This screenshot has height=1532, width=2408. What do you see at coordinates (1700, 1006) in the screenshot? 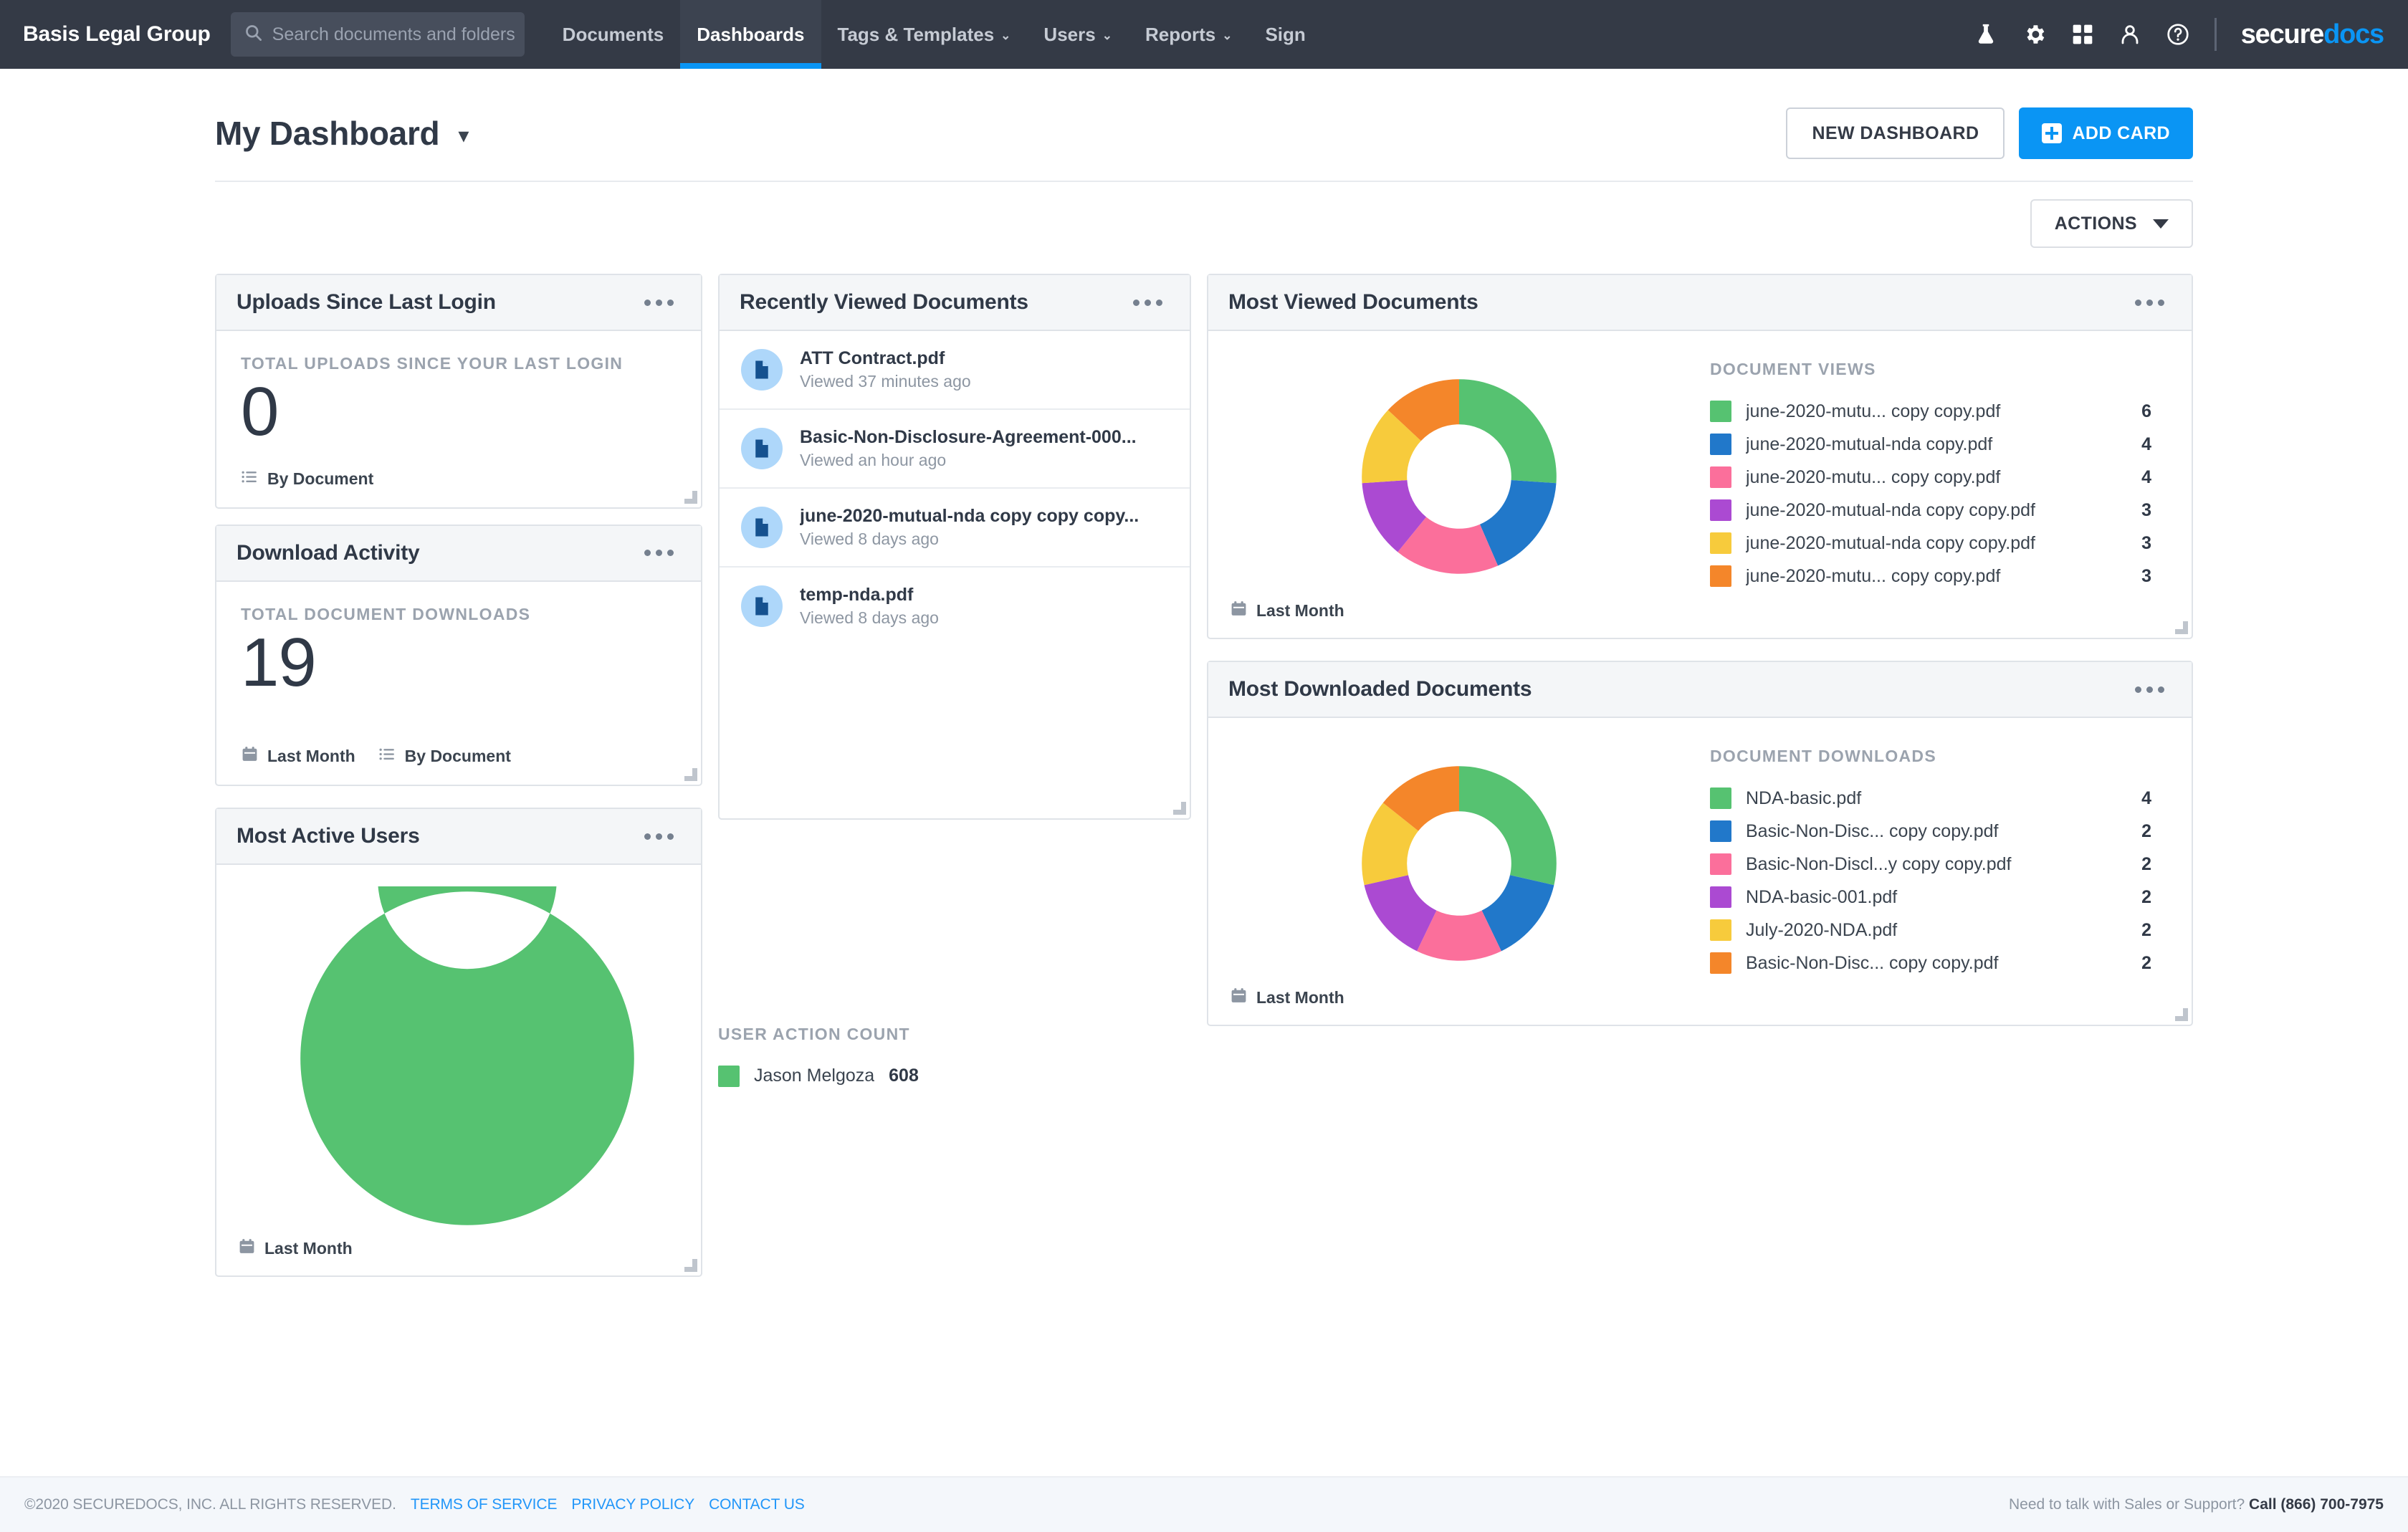
I see `card-footer: Last Month` at bounding box center [1700, 1006].